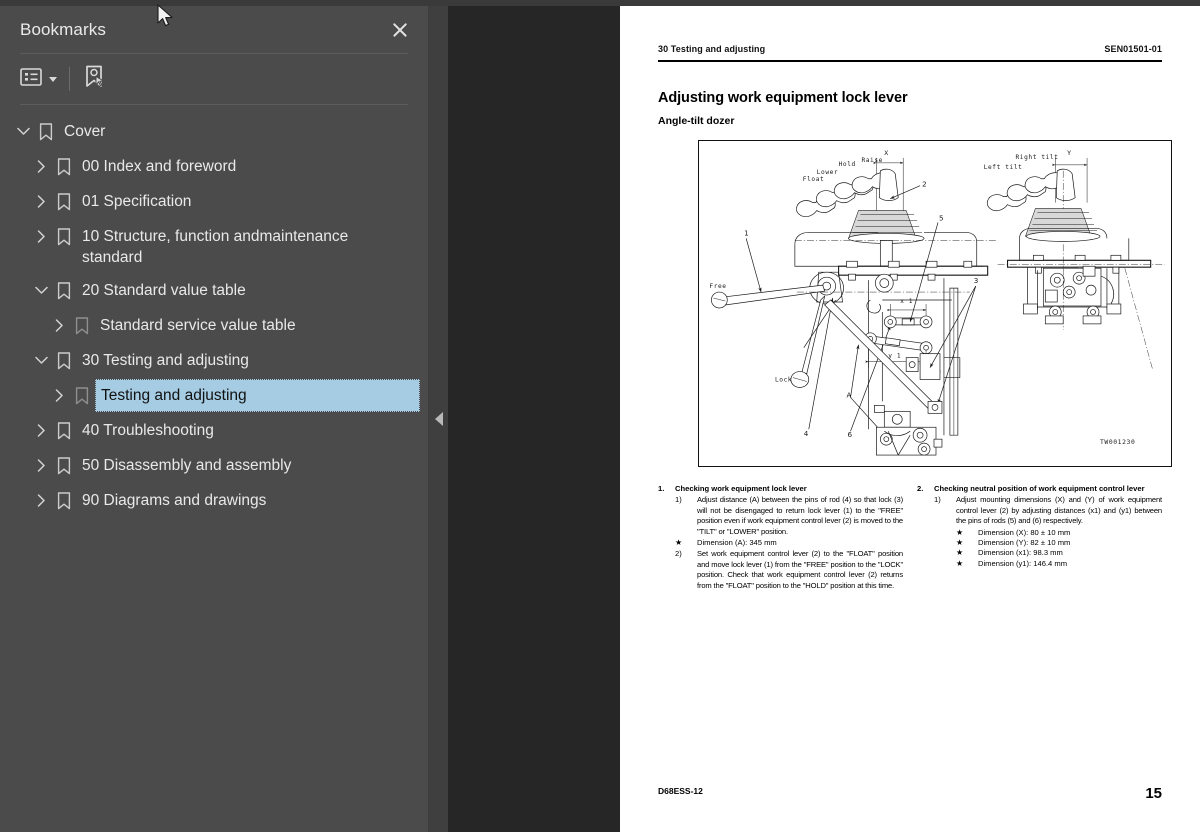 This screenshot has width=1200, height=832. I want to click on bookmark-item-90-diagrams-and-drawings: 90 Diagrams and drawings, so click(214, 501).